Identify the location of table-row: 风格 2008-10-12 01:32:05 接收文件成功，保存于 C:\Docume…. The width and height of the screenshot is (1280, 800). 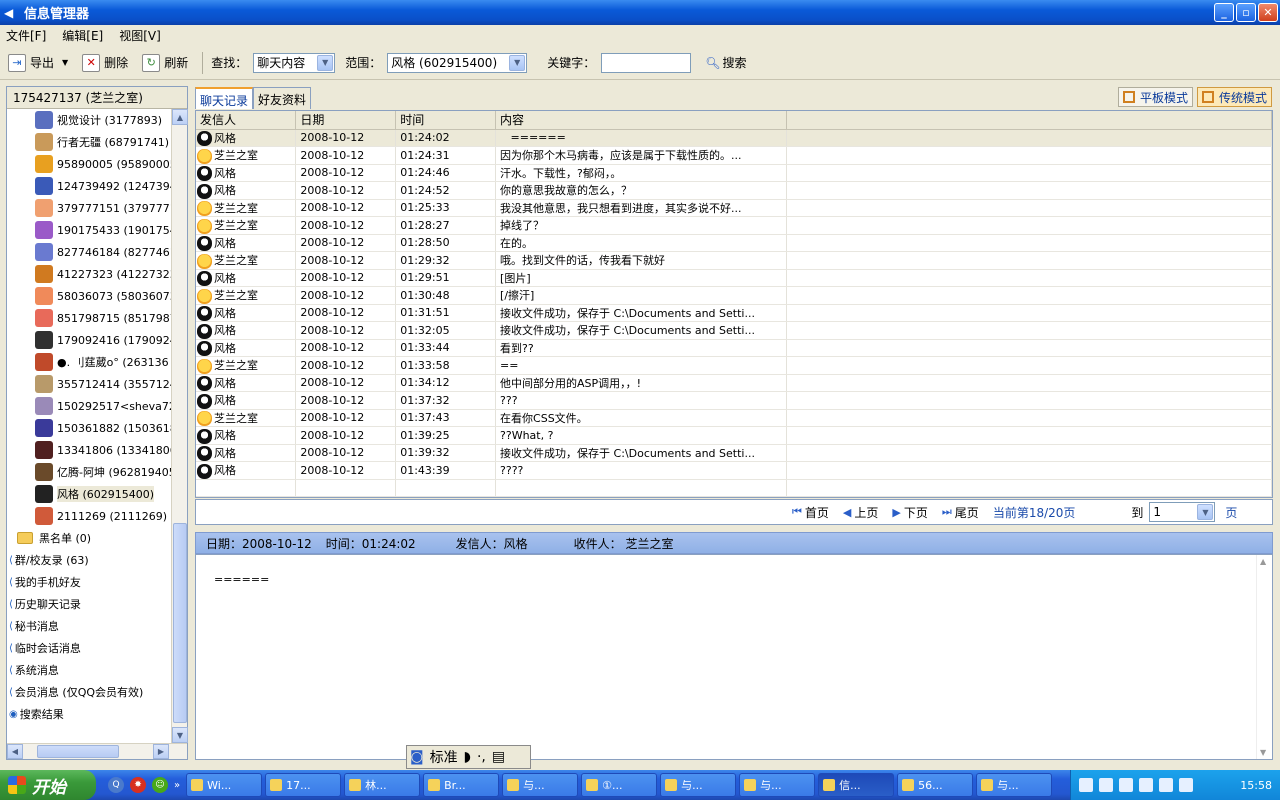
(734, 330).